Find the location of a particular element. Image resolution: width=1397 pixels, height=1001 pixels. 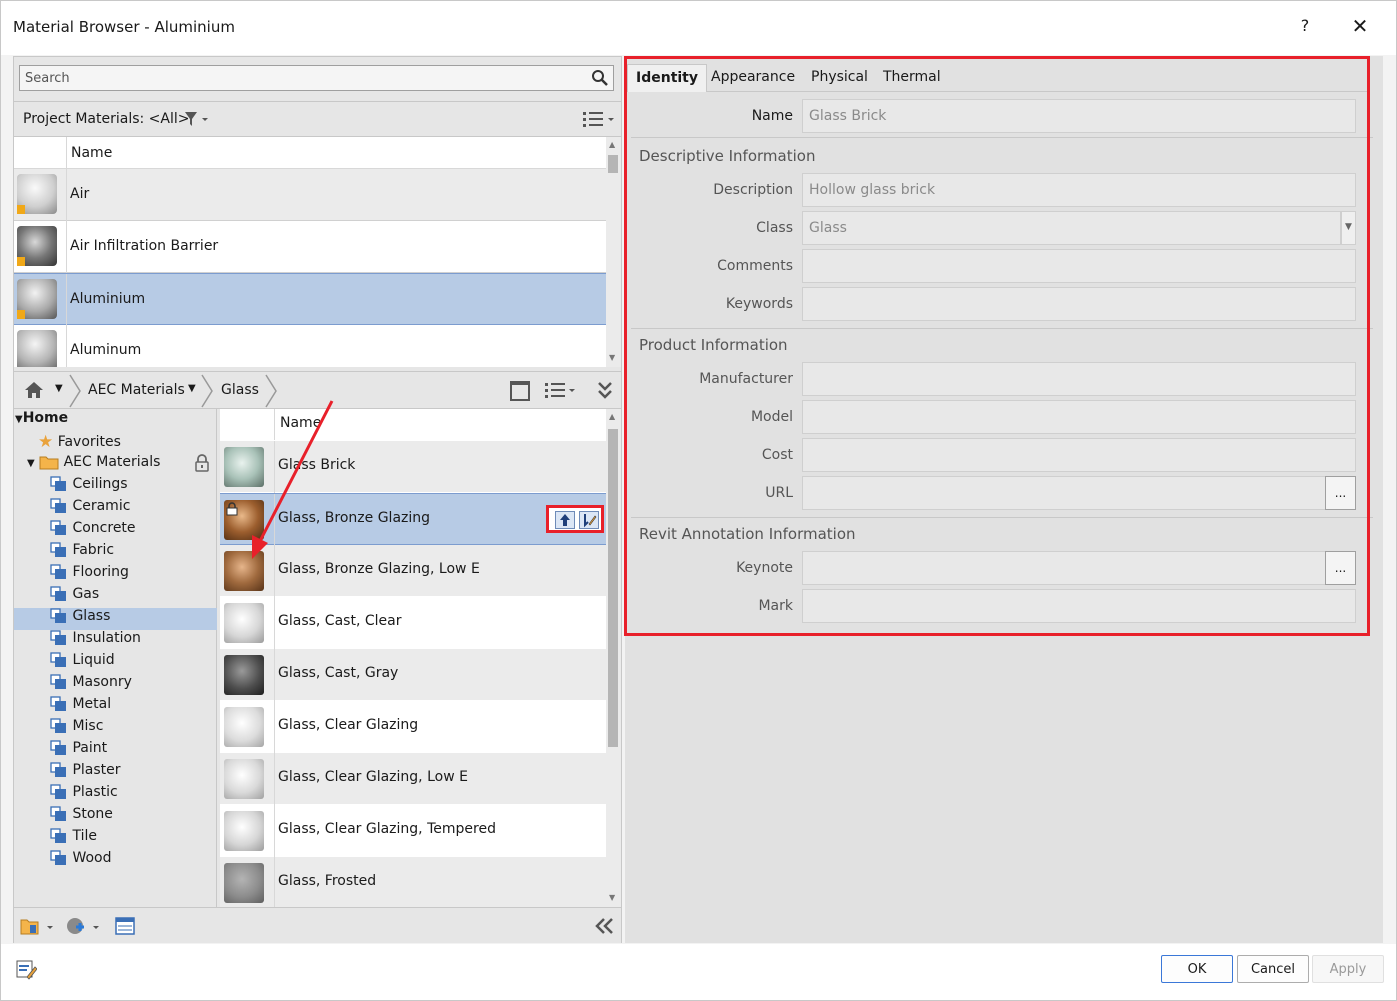

breadcrumb-glass: Glass is located at coordinates (240, 390).